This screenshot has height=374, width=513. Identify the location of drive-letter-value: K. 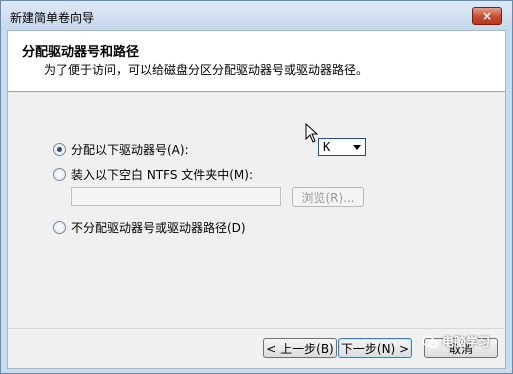
(327, 147).